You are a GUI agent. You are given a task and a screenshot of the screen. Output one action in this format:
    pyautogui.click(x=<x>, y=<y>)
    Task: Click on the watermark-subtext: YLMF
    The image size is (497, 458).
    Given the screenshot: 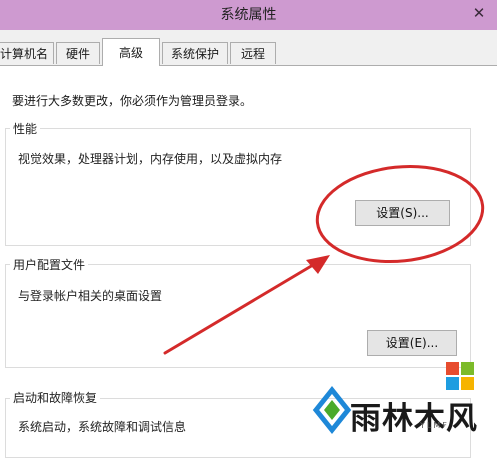 What is the action you would take?
    pyautogui.click(x=434, y=425)
    